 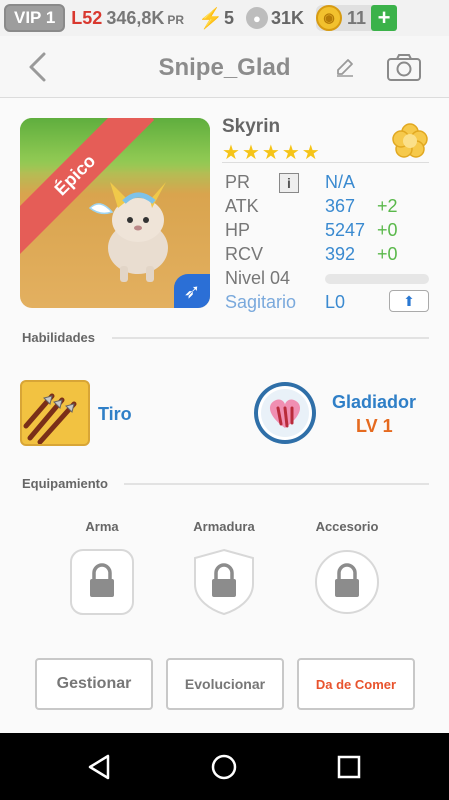 I want to click on stat-row-pr: PR i N/A, so click(x=327, y=182).